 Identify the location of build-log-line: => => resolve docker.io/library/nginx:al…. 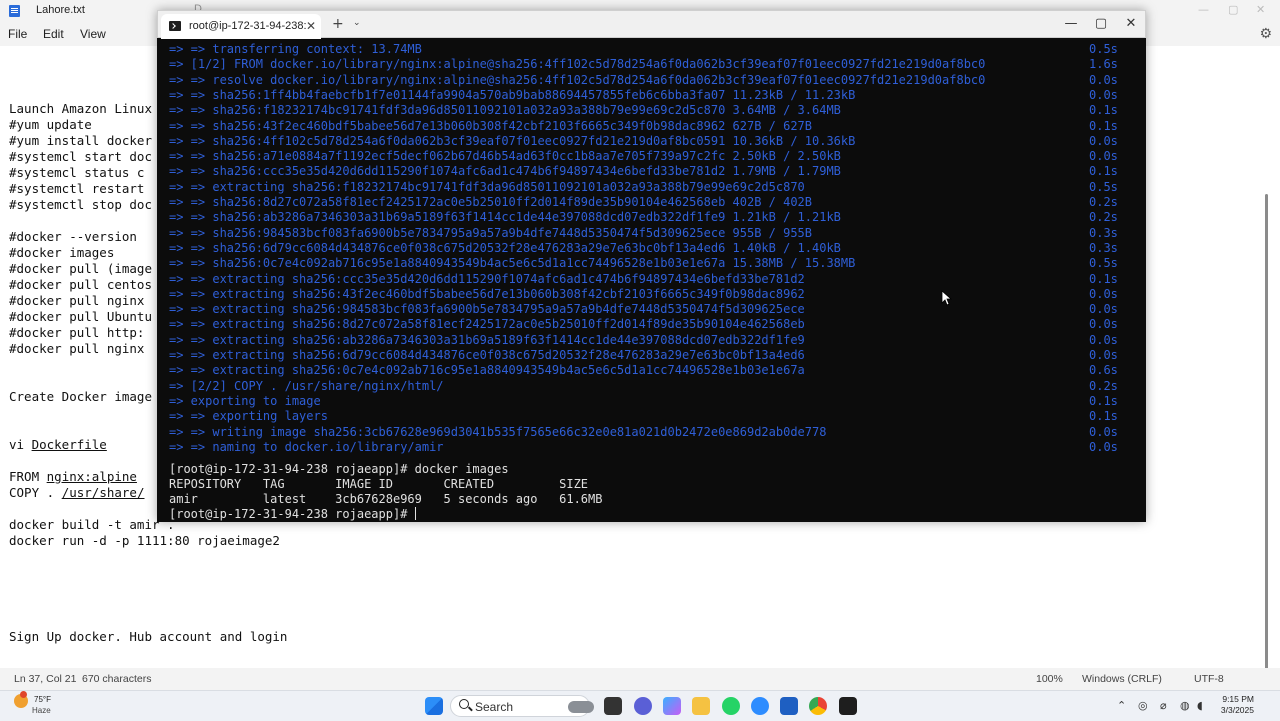
(577, 79).